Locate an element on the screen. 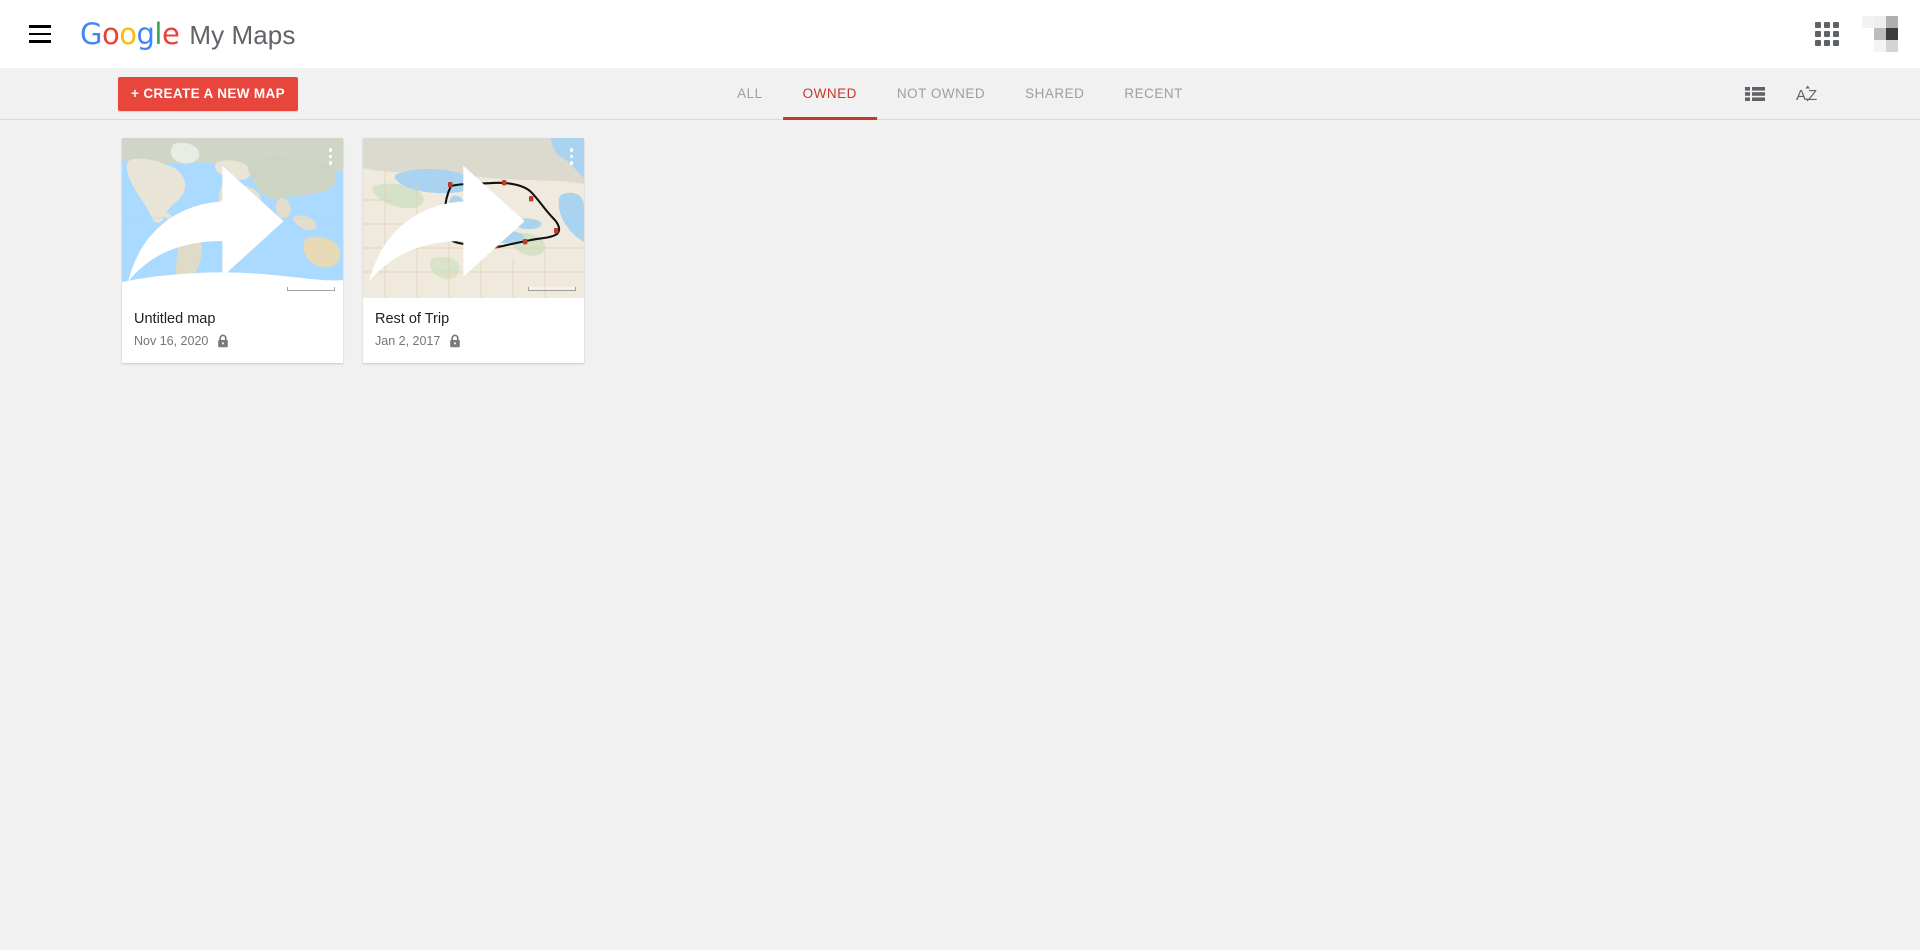 This screenshot has width=1920, height=950. map-card: Rest of Trip Jan 2, 2017 is located at coordinates (473, 250).